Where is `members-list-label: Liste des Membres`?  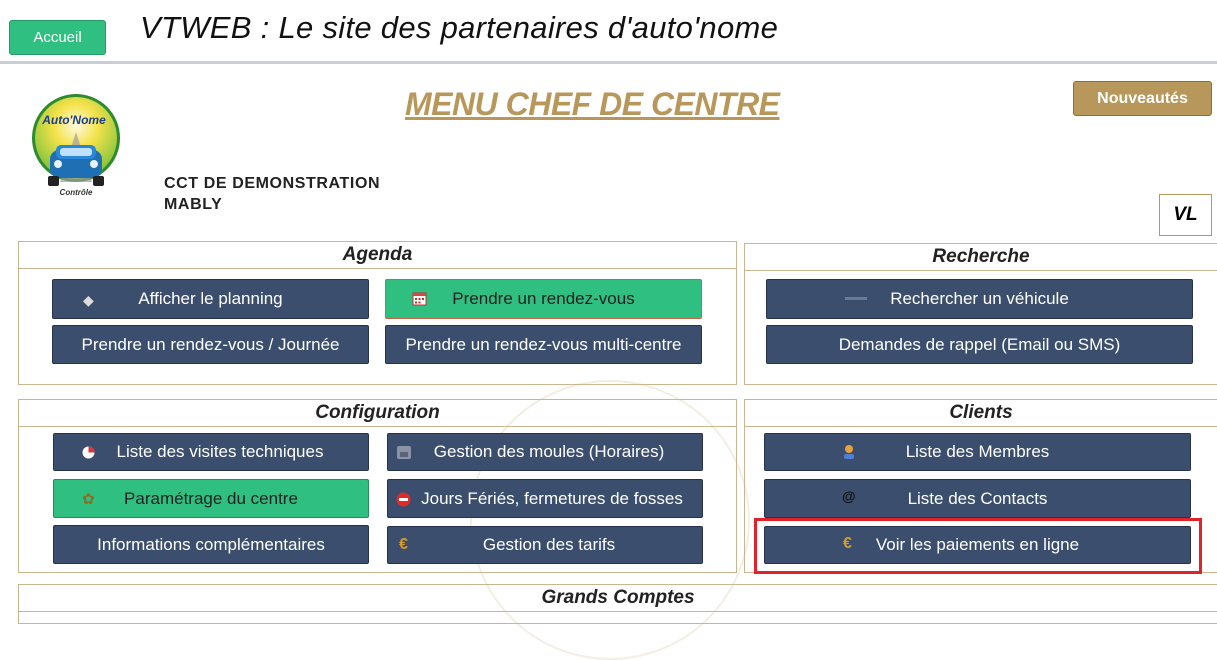 members-list-label: Liste des Membres is located at coordinates (977, 451).